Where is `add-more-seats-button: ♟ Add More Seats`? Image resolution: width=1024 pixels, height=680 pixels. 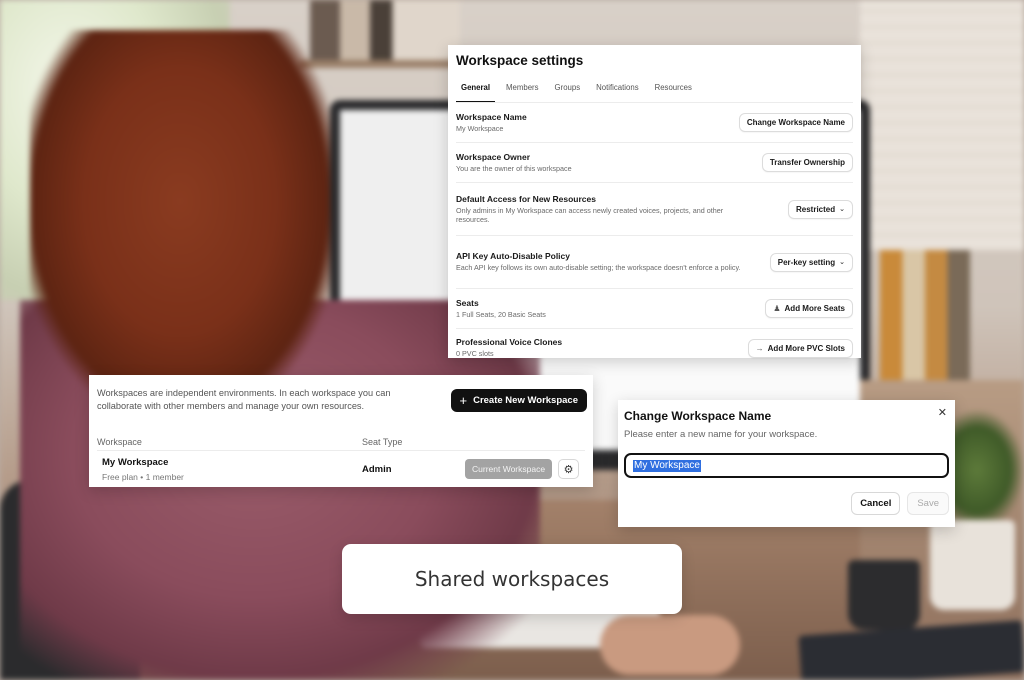 add-more-seats-button: ♟ Add More Seats is located at coordinates (809, 308).